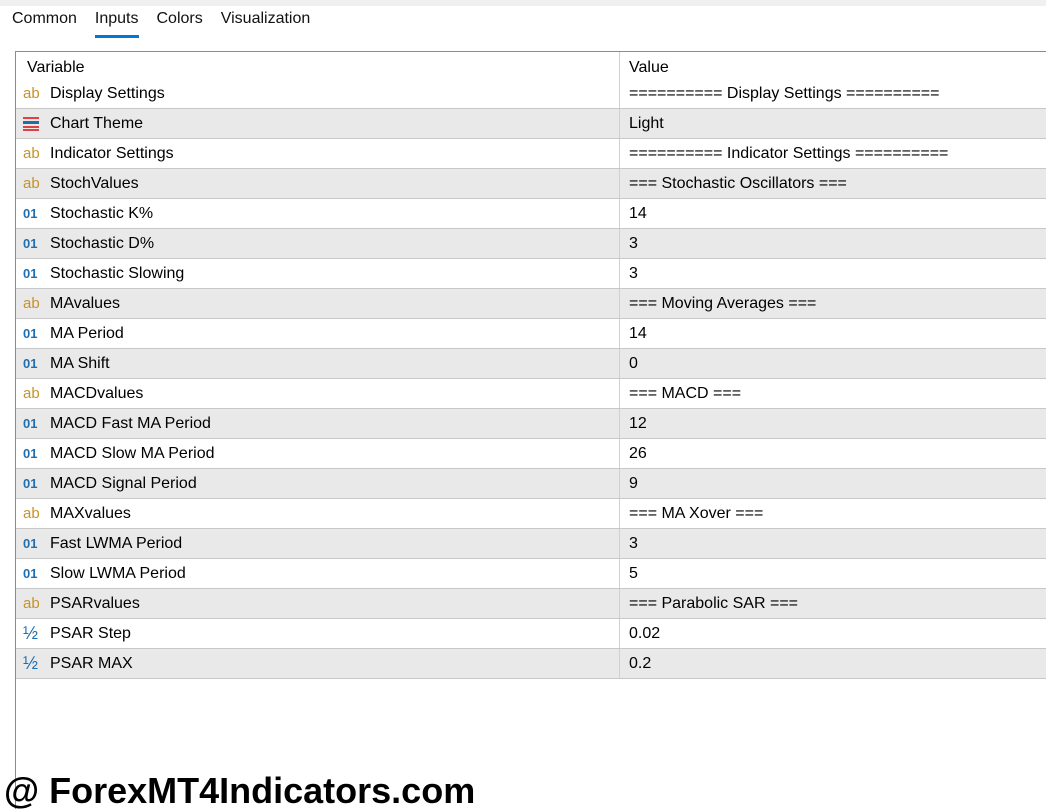 The image size is (1046, 812). Describe the element at coordinates (832, 573) in the screenshot. I see `value-cell: 5` at that location.